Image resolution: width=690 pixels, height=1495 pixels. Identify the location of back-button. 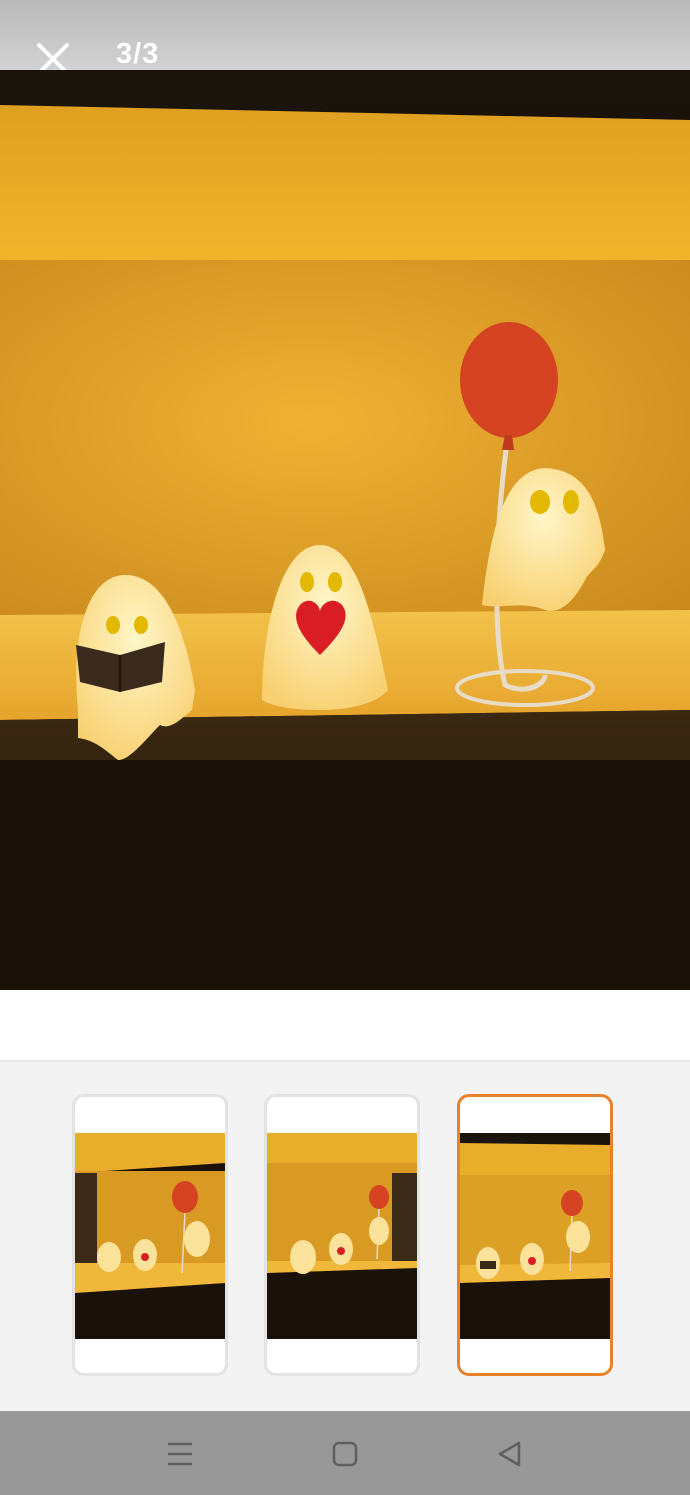
(509, 1454).